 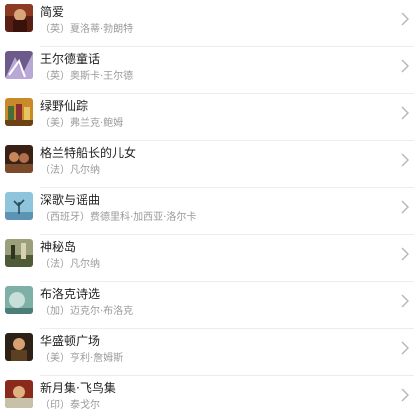 I want to click on book-author: （西班牙）费德里科·加西亚·洛尔卡, so click(x=118, y=217).